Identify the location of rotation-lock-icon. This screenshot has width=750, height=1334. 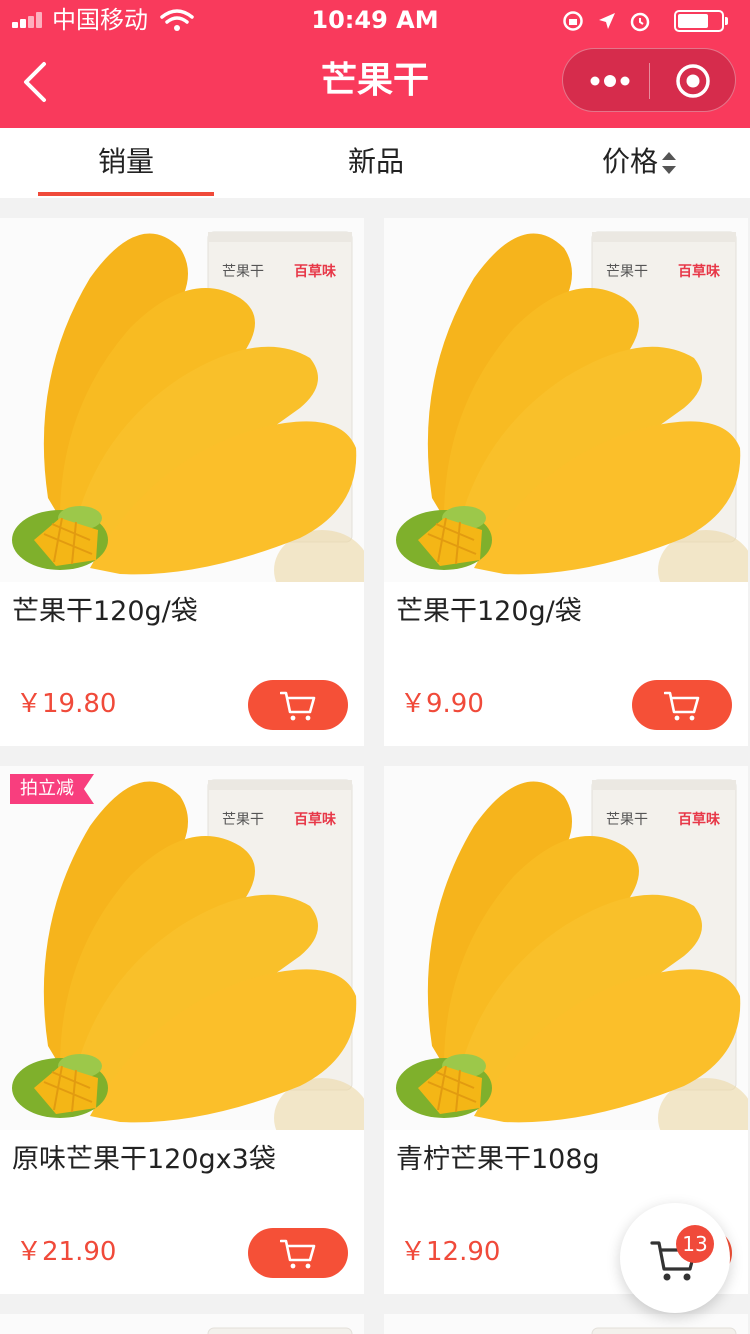
(573, 21).